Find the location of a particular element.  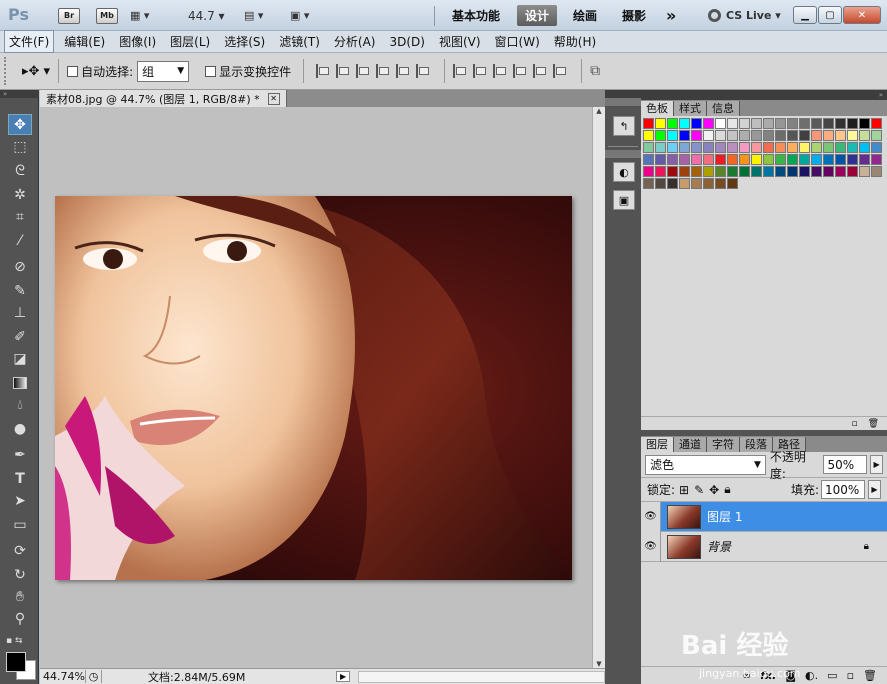

tab-paragraph: 段落 is located at coordinates (756, 444).